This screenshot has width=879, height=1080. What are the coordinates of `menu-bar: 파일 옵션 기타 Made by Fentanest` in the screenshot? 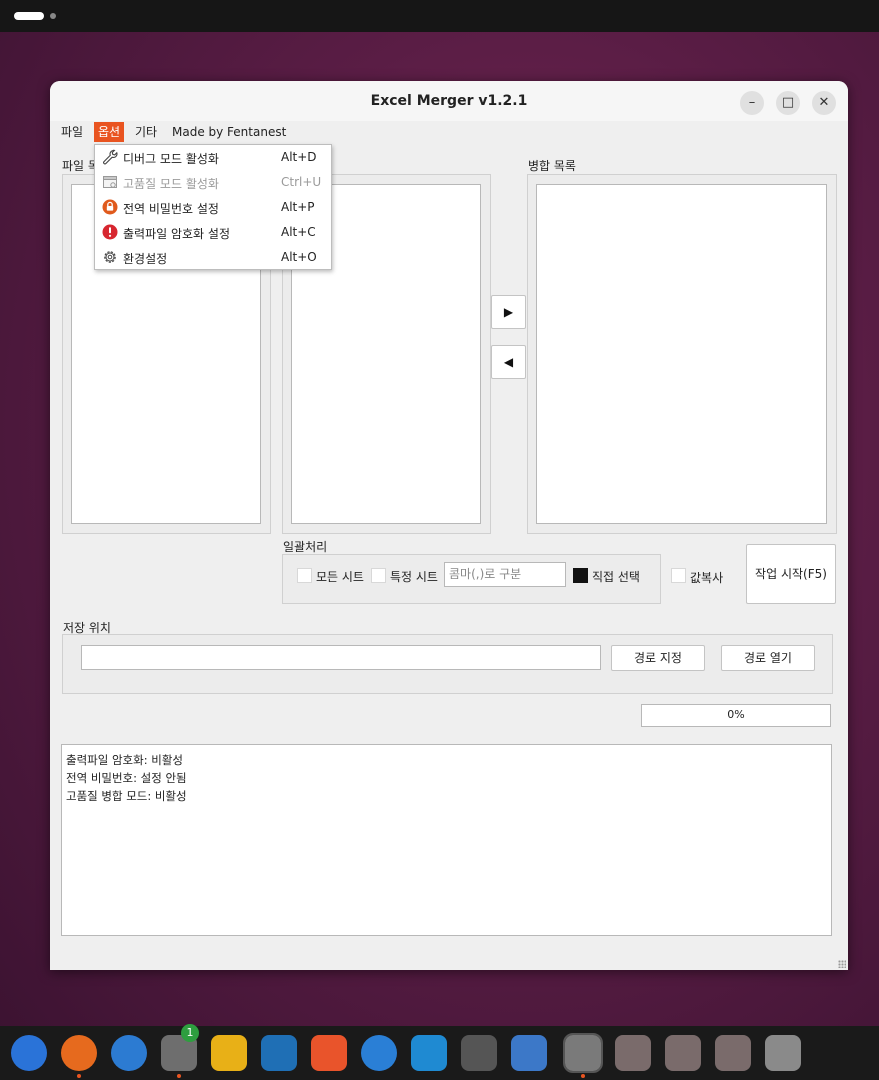 It's located at (449, 132).